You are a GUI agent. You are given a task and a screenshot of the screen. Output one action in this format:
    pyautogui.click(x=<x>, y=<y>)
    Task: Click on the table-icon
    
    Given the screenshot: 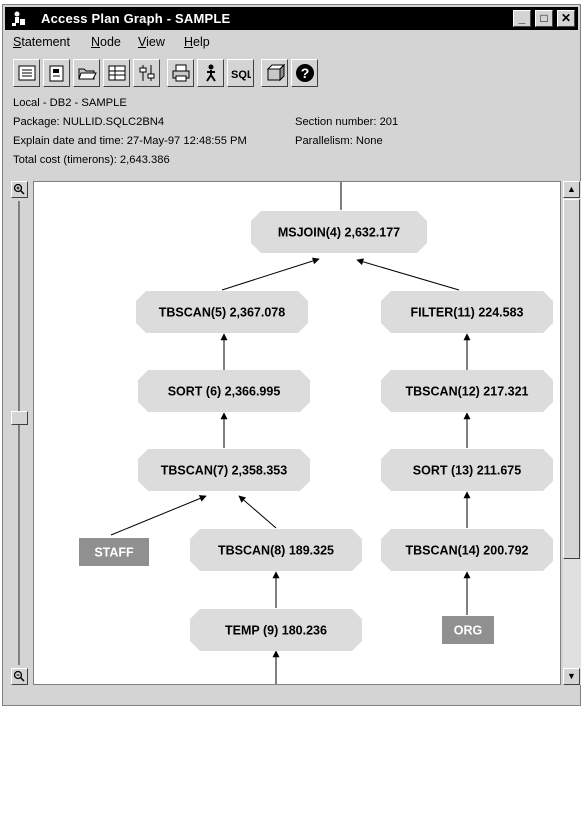 What is the action you would take?
    pyautogui.click(x=116, y=73)
    